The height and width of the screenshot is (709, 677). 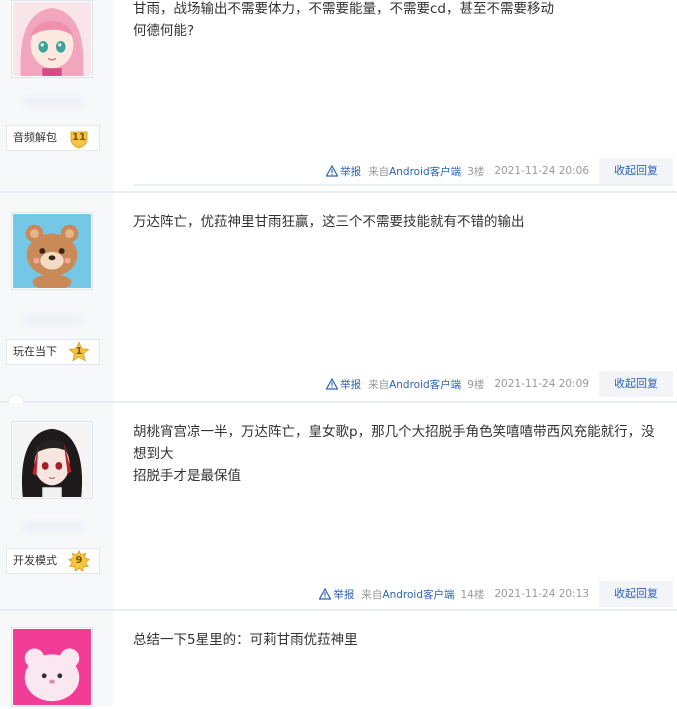 I want to click on post-time: 2021-11-24 20:06, so click(x=541, y=171).